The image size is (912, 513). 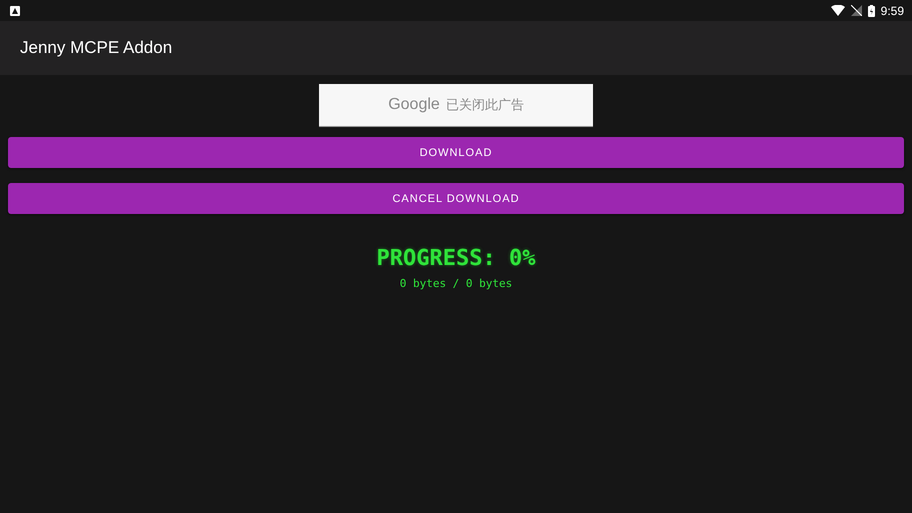 What do you see at coordinates (96, 48) in the screenshot?
I see `app-title: Jenny MCPE Addon` at bounding box center [96, 48].